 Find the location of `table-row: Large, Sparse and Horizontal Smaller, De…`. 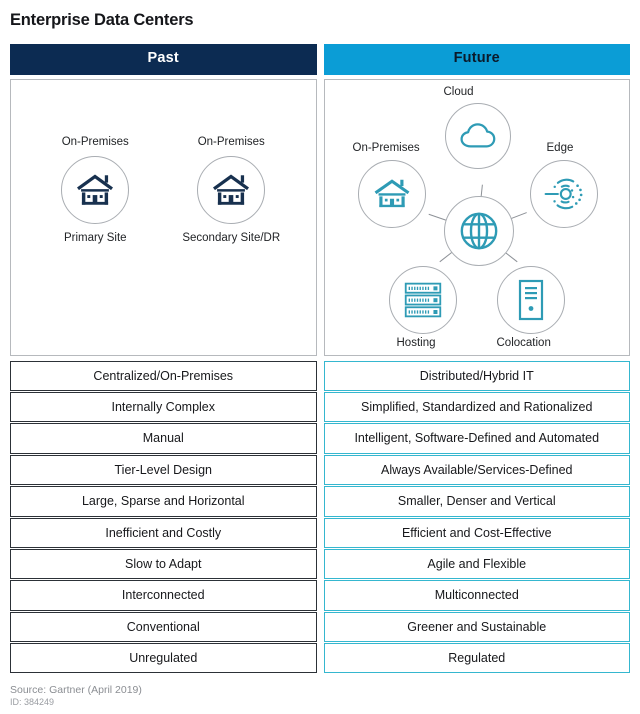

table-row: Large, Sparse and Horizontal Smaller, De… is located at coordinates (320, 501).